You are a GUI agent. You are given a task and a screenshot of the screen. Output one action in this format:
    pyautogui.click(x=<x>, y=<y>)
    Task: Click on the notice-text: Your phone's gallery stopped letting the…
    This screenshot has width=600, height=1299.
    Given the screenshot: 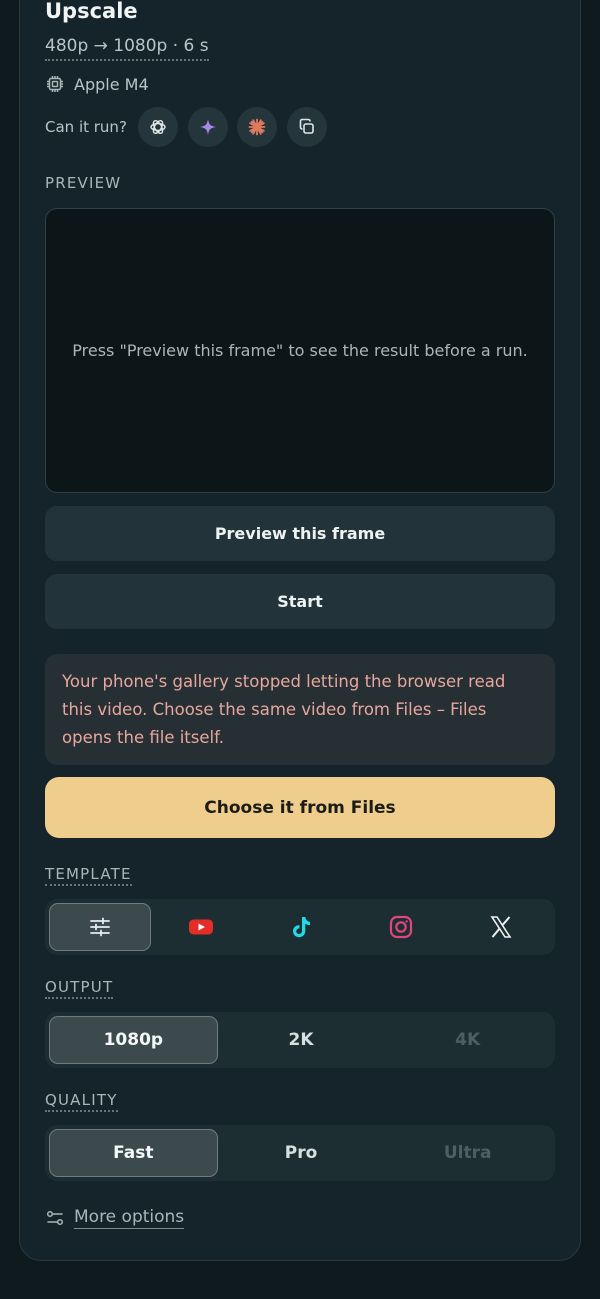 What is the action you would take?
    pyautogui.click(x=284, y=709)
    